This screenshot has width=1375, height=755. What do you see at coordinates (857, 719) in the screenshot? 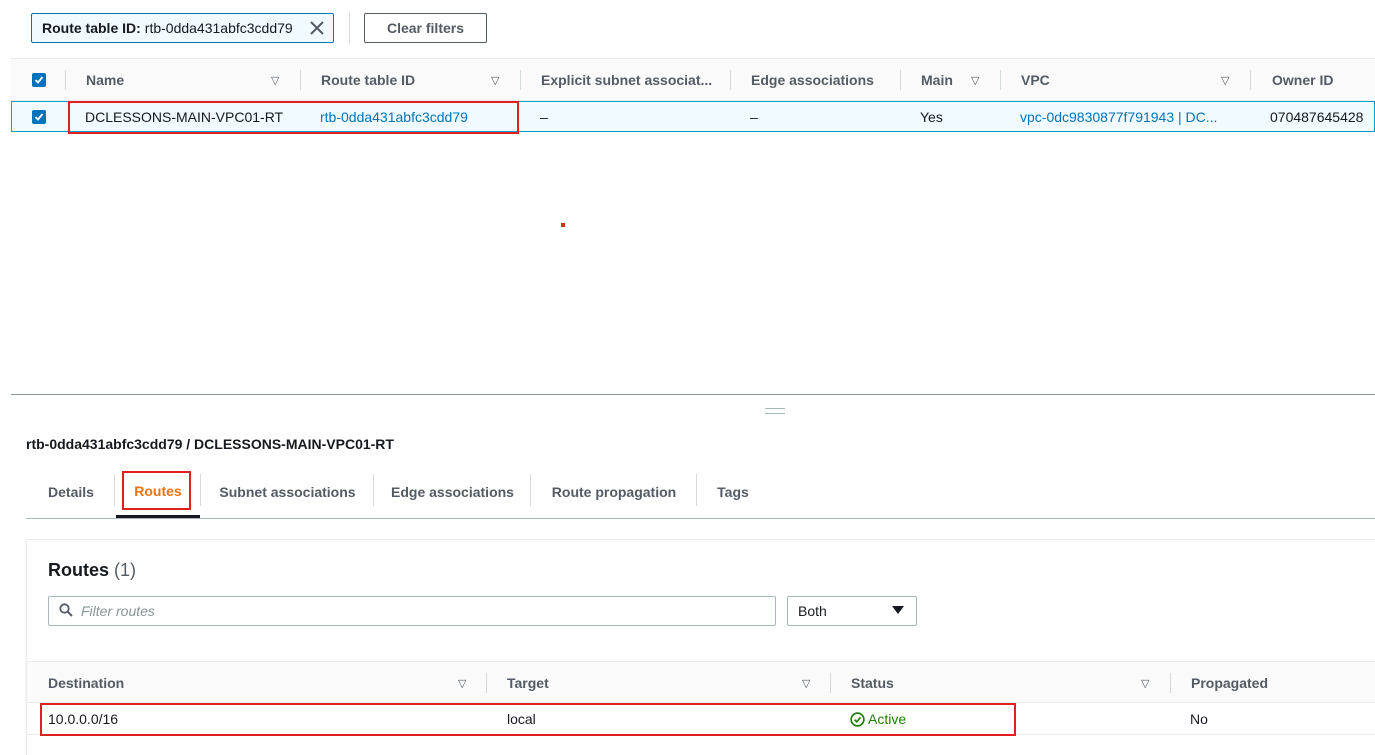
I see `check-circle-icon` at bounding box center [857, 719].